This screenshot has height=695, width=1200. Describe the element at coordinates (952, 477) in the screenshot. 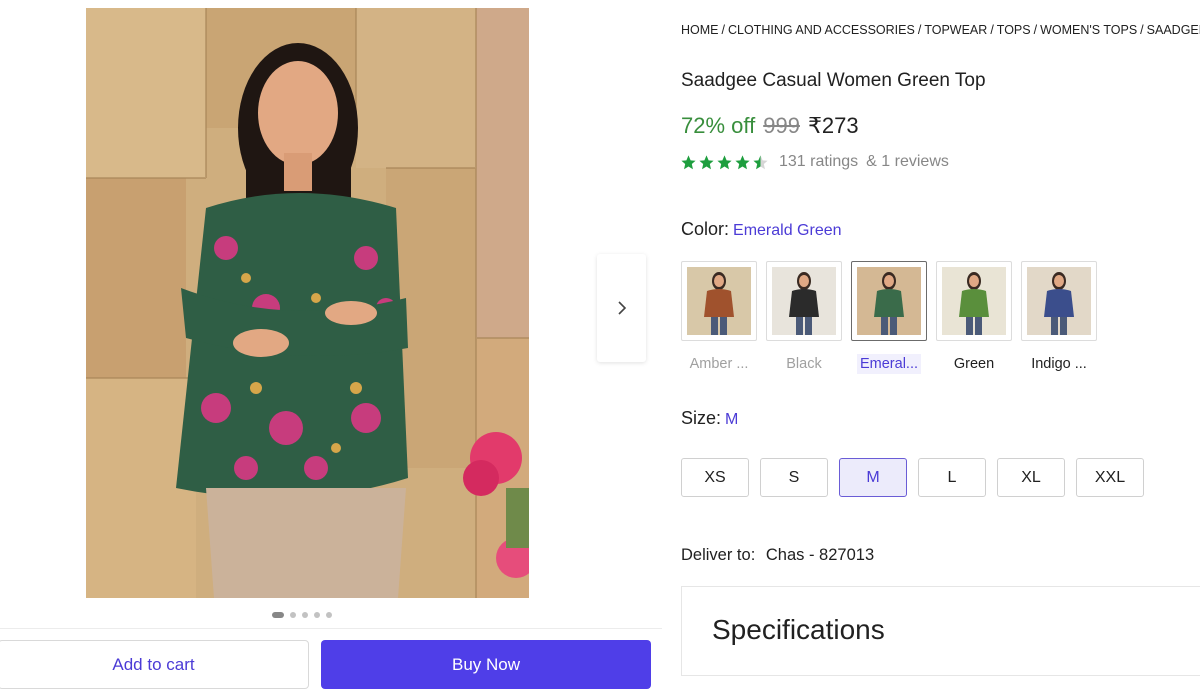

I see `size-option-l: L` at that location.